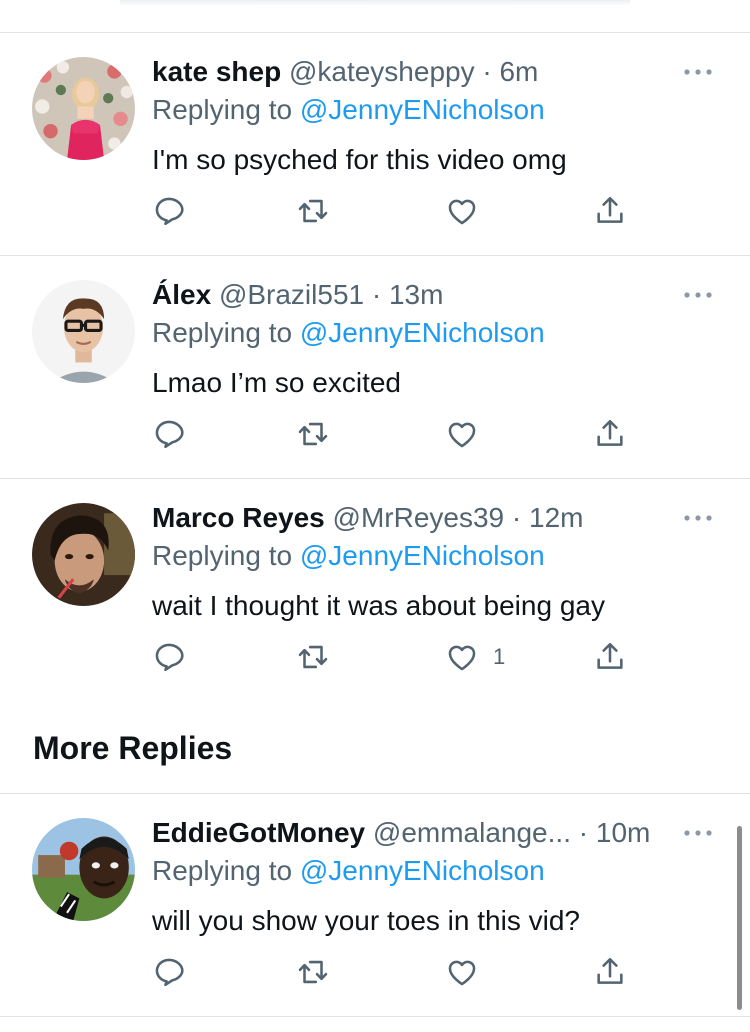 The width and height of the screenshot is (750, 1032). Describe the element at coordinates (623, 832) in the screenshot. I see `timestamp: 10m` at that location.